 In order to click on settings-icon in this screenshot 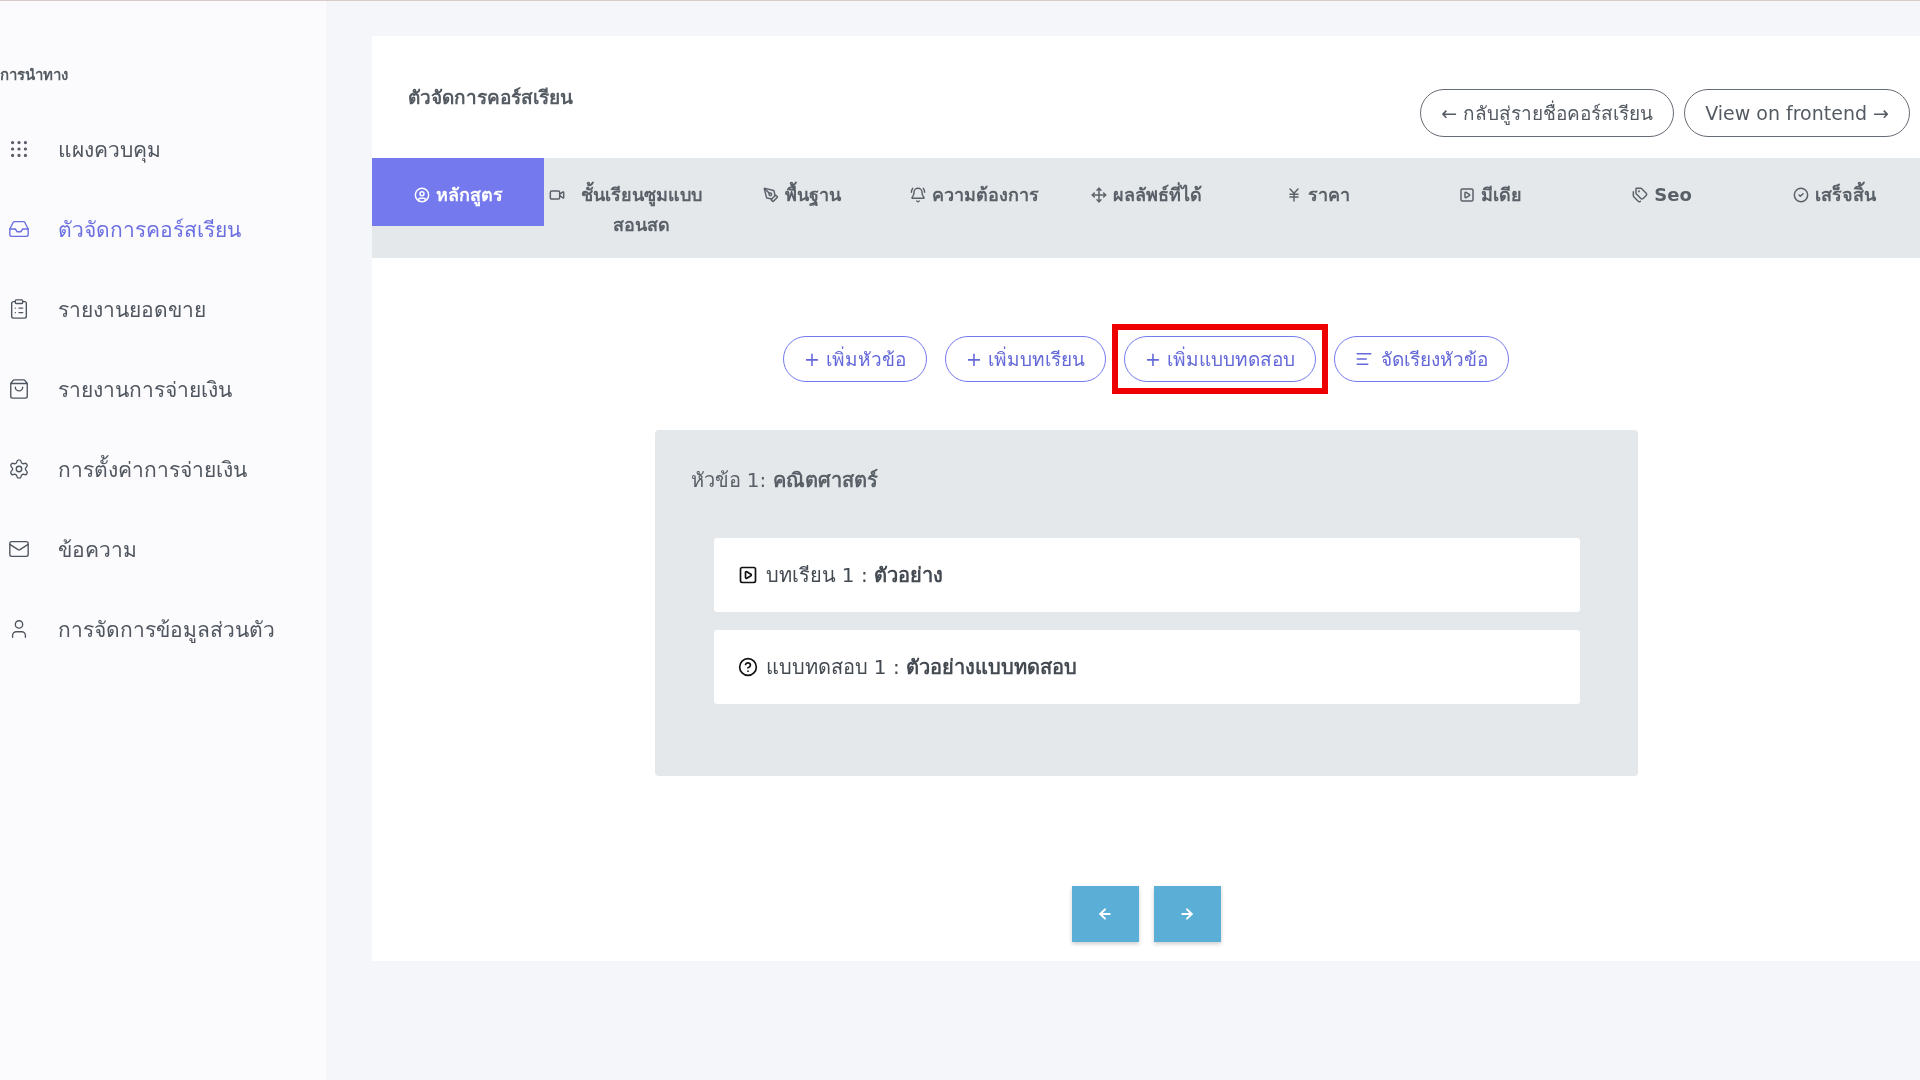, I will do `click(19, 469)`.